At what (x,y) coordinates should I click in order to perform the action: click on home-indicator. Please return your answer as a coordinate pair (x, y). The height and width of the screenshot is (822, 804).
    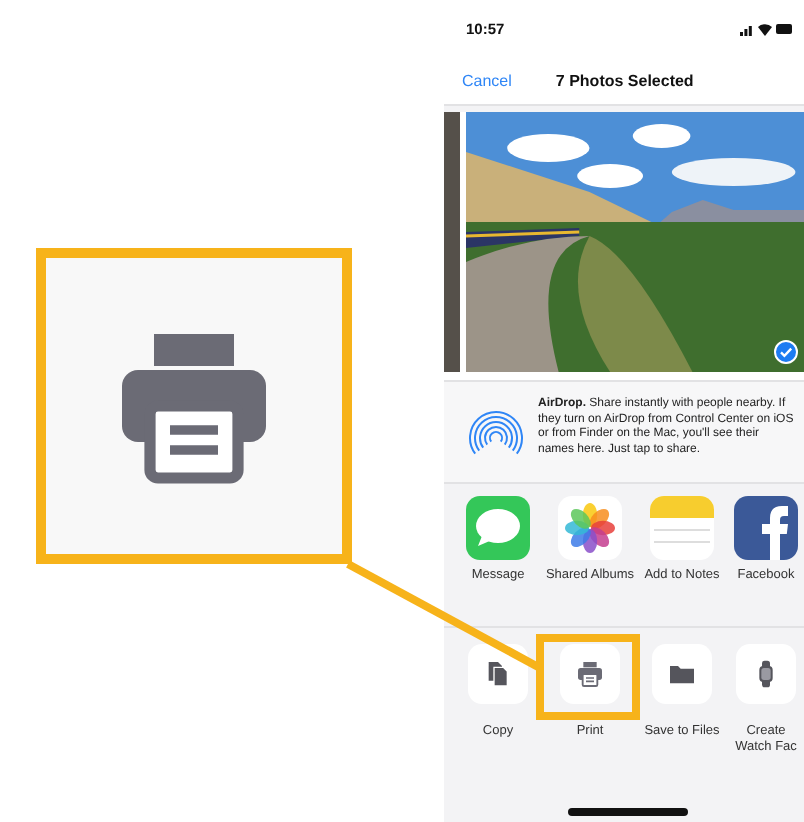
    Looking at the image, I should click on (628, 812).